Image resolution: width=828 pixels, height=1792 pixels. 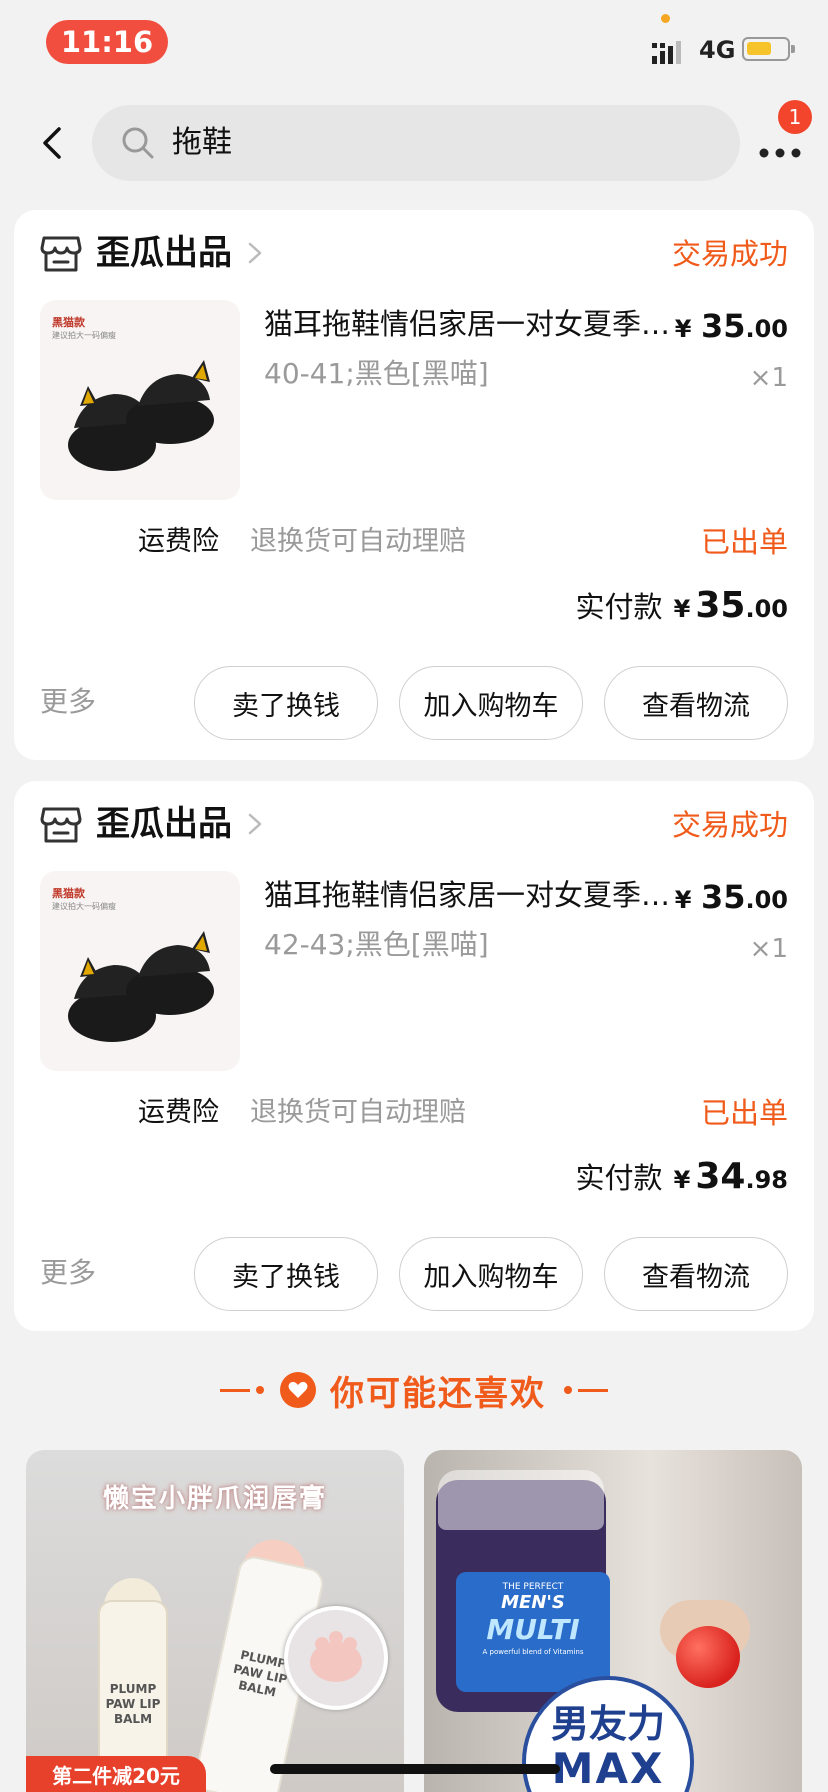 I want to click on paid-decimal: .98, so click(x=766, y=1180).